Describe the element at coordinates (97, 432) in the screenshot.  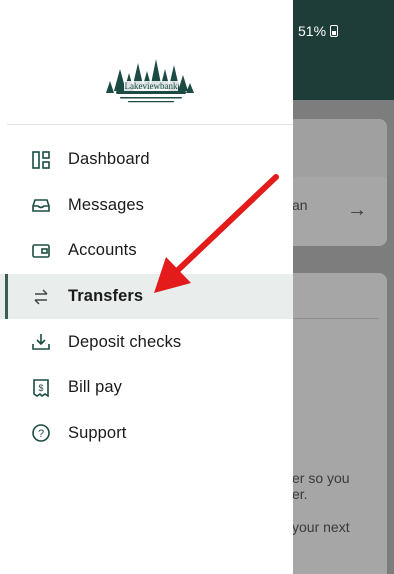
I see `nav-item-label: Support` at that location.